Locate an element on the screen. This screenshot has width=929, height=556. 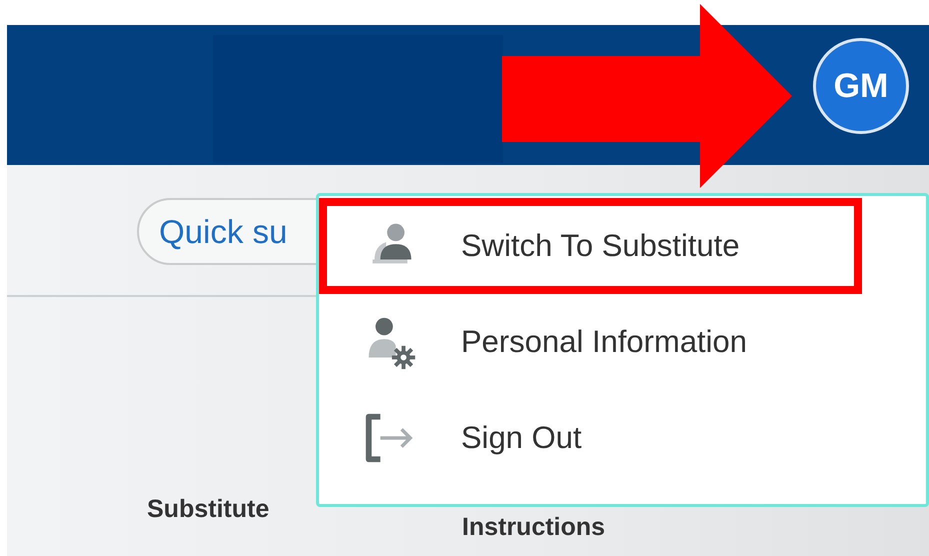
menu-item: Sign Out is located at coordinates (590, 438).